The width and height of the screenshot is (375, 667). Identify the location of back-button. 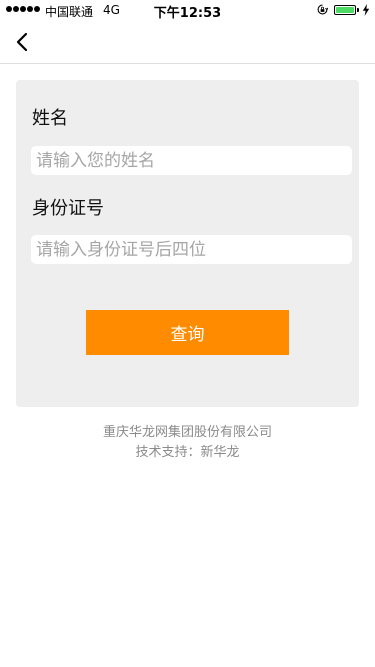
(23, 42).